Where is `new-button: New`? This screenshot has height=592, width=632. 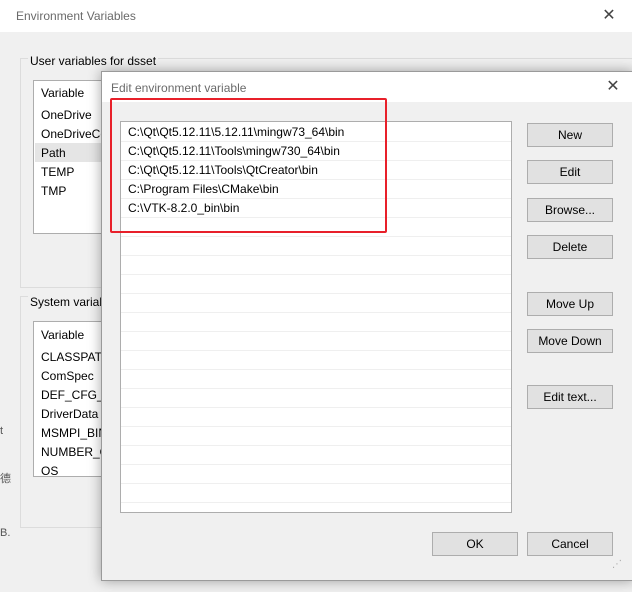
new-button: New is located at coordinates (570, 135).